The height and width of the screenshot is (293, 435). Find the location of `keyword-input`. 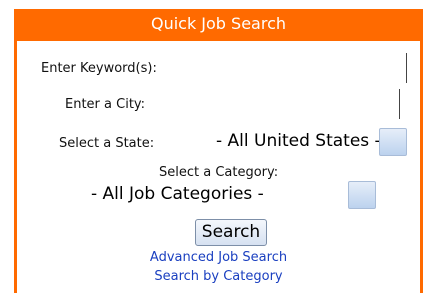

keyword-input is located at coordinates (406, 68).